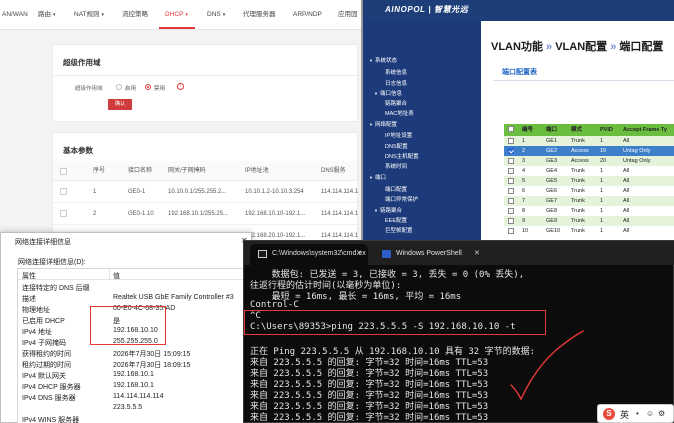 This screenshot has height=423, width=674. I want to click on nav-item-flow-control: 流控策略, so click(135, 15).